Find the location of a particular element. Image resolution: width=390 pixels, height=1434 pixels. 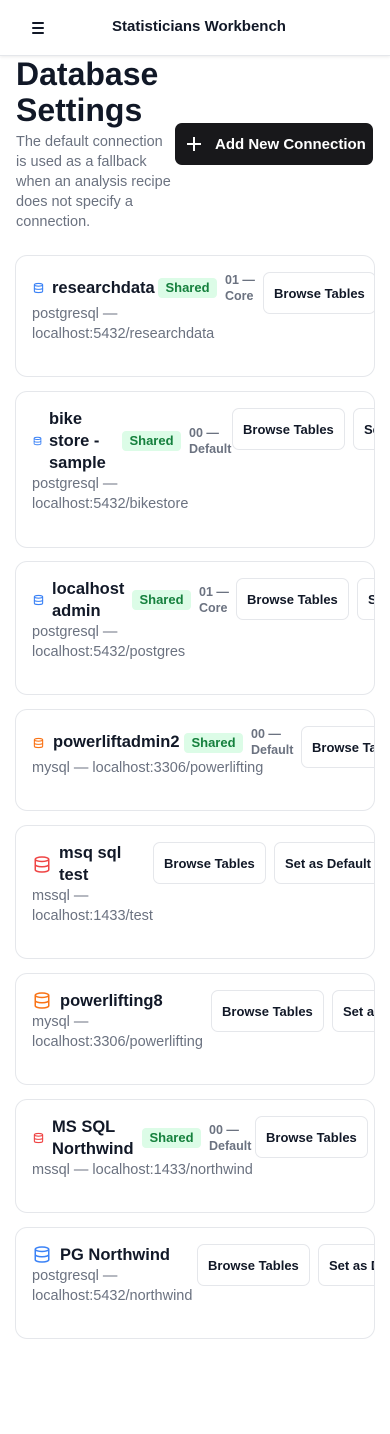

page-title: Database Settings is located at coordinates (87, 92).